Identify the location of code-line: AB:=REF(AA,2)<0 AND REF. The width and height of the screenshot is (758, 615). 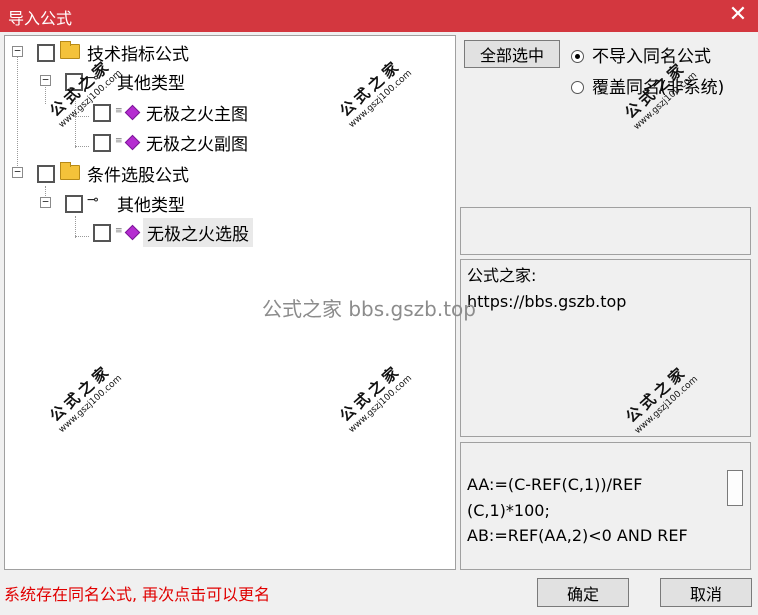
(577, 535).